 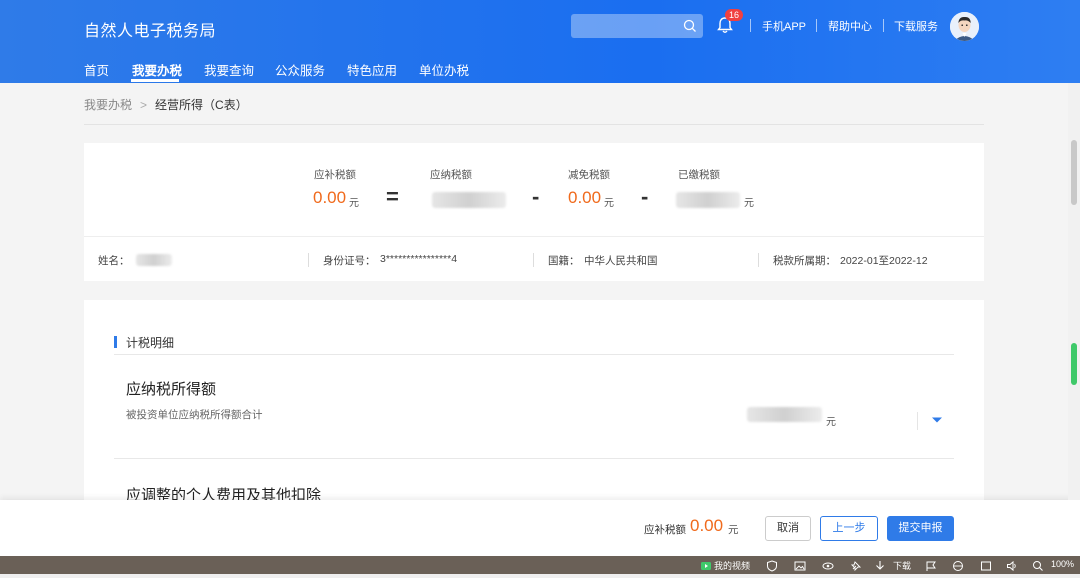 I want to click on taxable-income-subtitle: 被投资单位应纳税所得额合计, so click(x=194, y=415).